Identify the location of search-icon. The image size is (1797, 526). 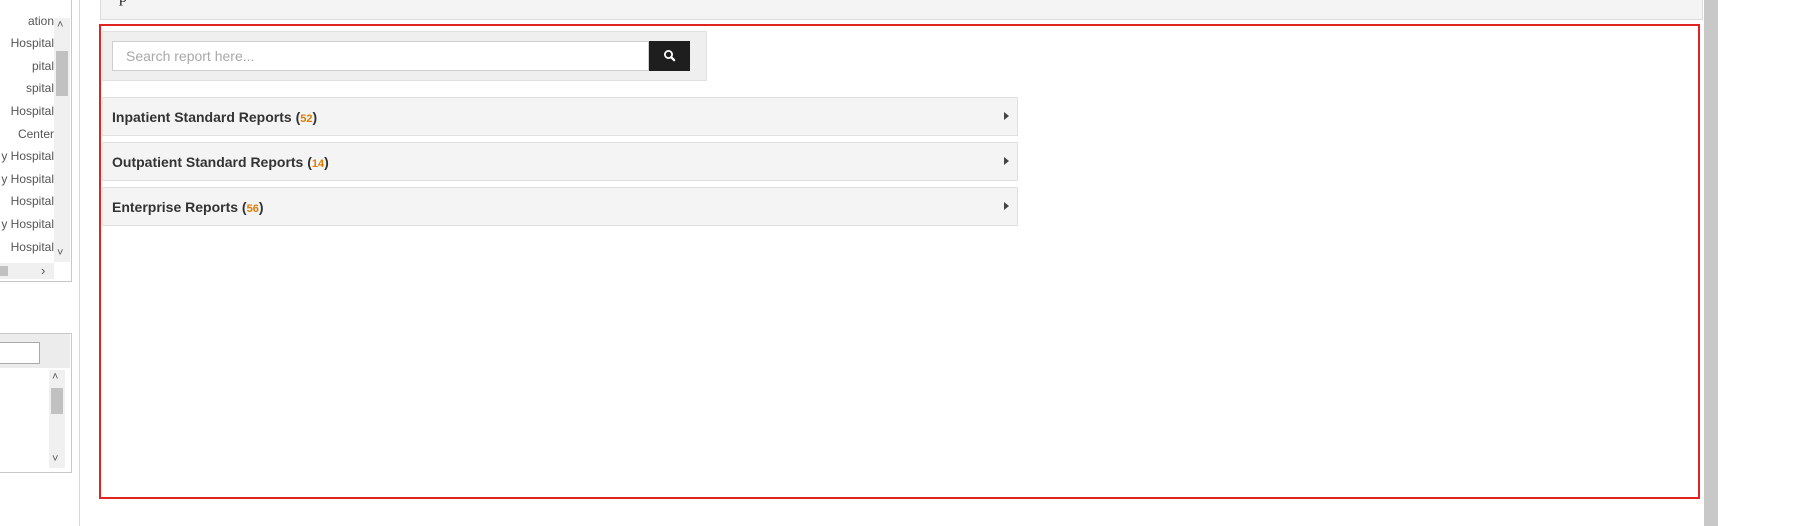
(669, 55).